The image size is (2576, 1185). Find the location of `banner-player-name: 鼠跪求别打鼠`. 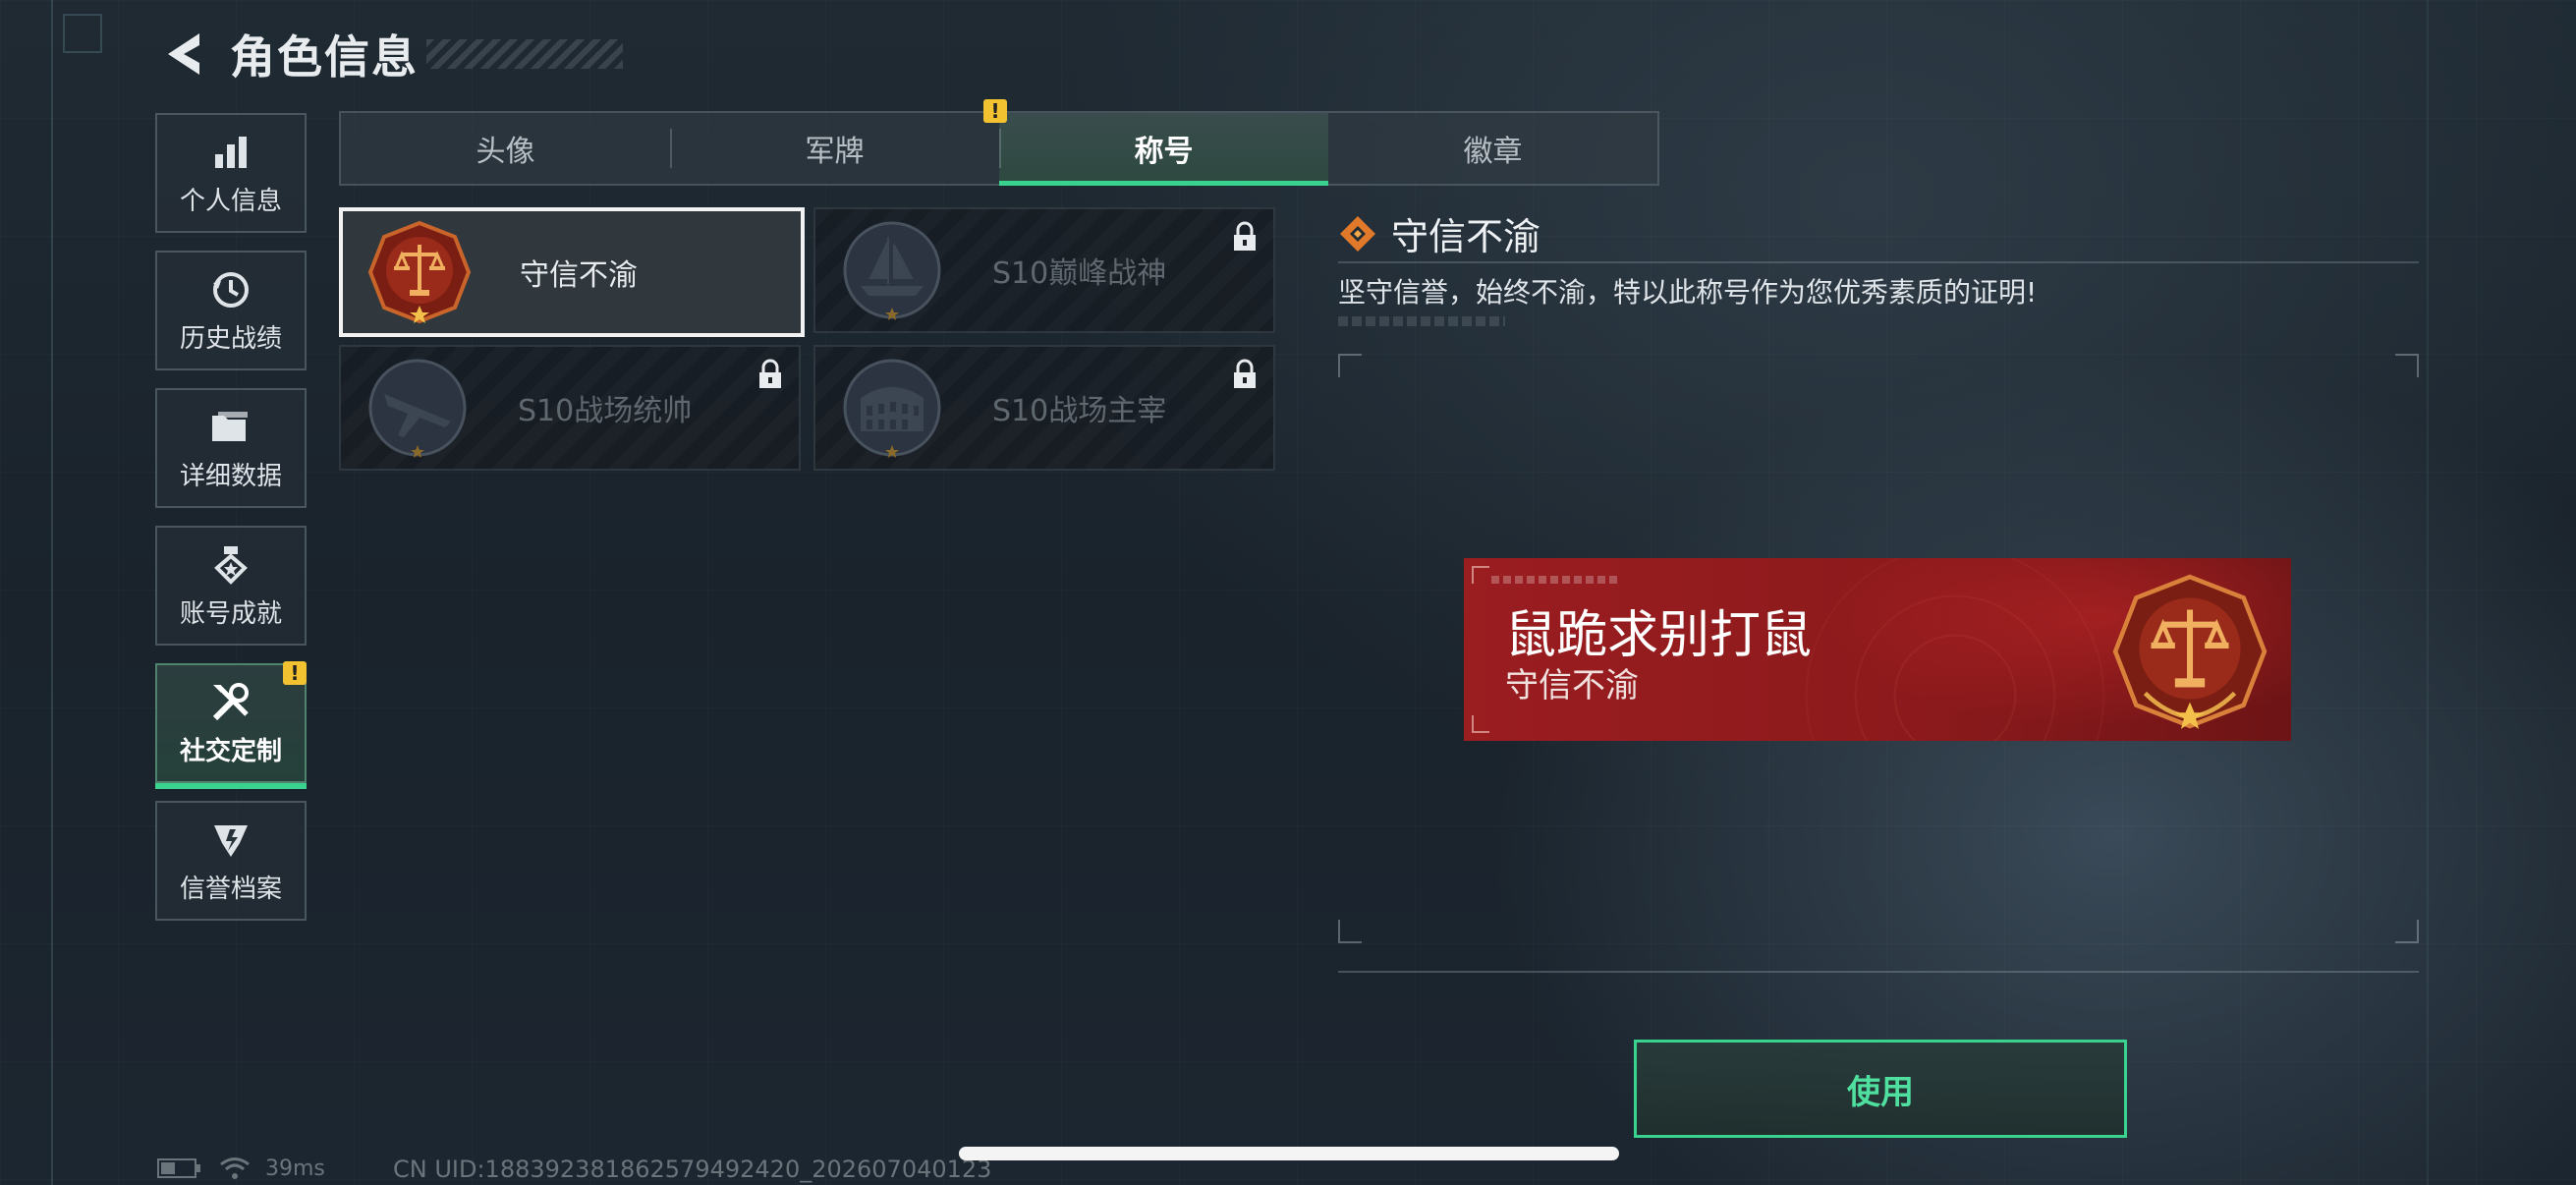

banner-player-name: 鼠跪求别打鼠 is located at coordinates (1659, 635).